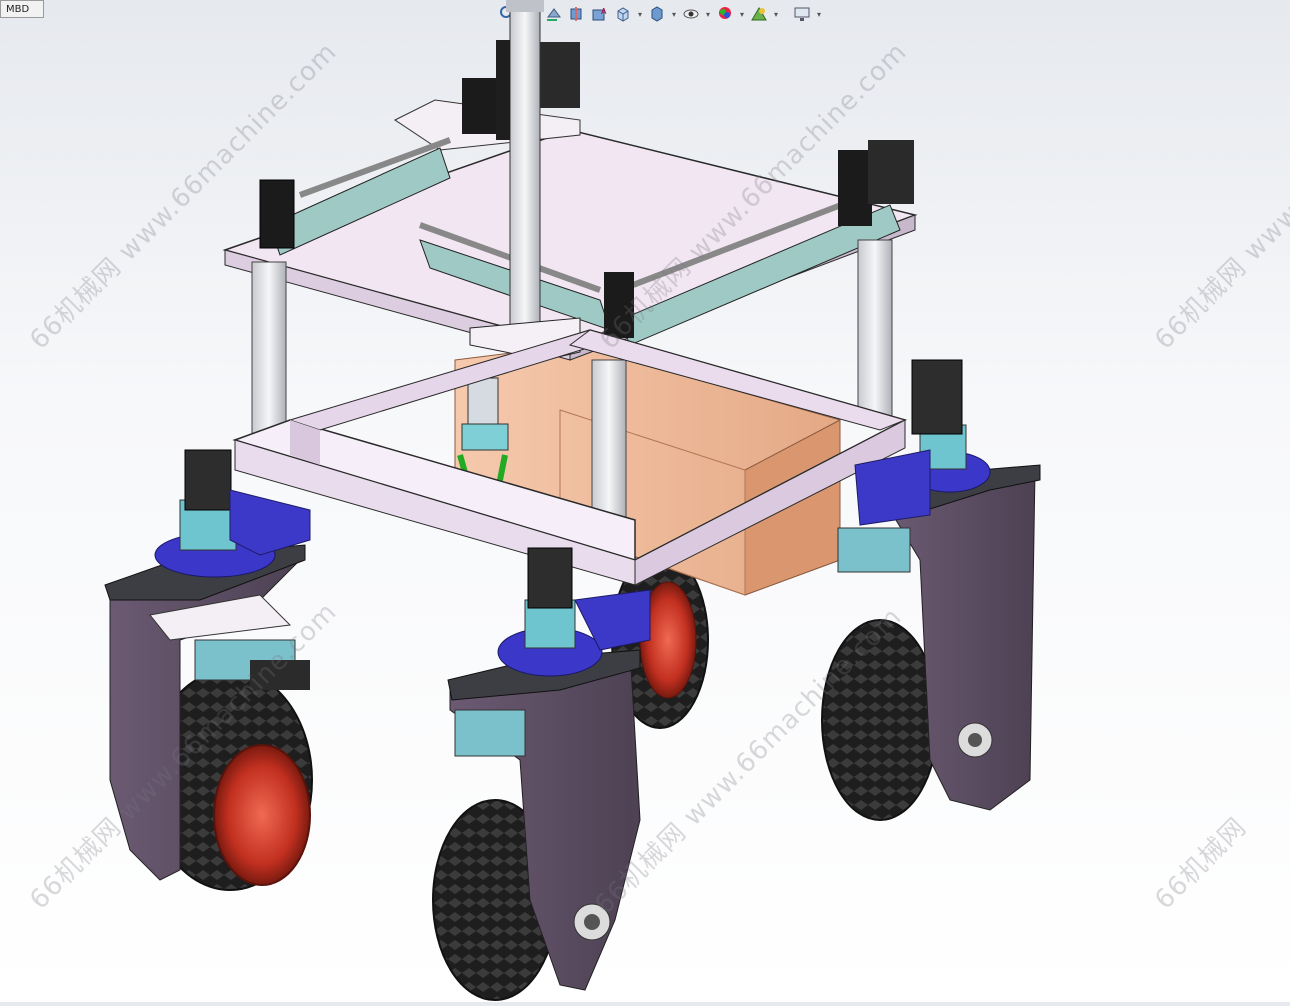 The height and width of the screenshot is (1006, 1290). Describe the element at coordinates (541, 774) in the screenshot. I see `front-center-leg` at that location.